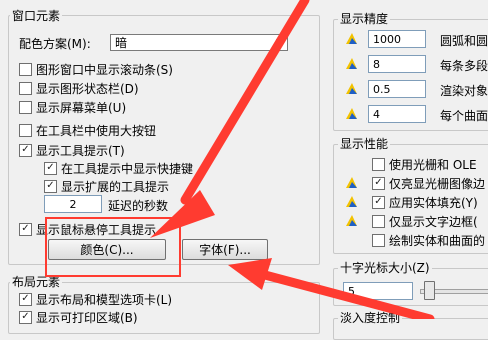 This screenshot has height=340, width=488. I want to click on checkbox-label: 在工具栏中使用大按钮, so click(96, 130).